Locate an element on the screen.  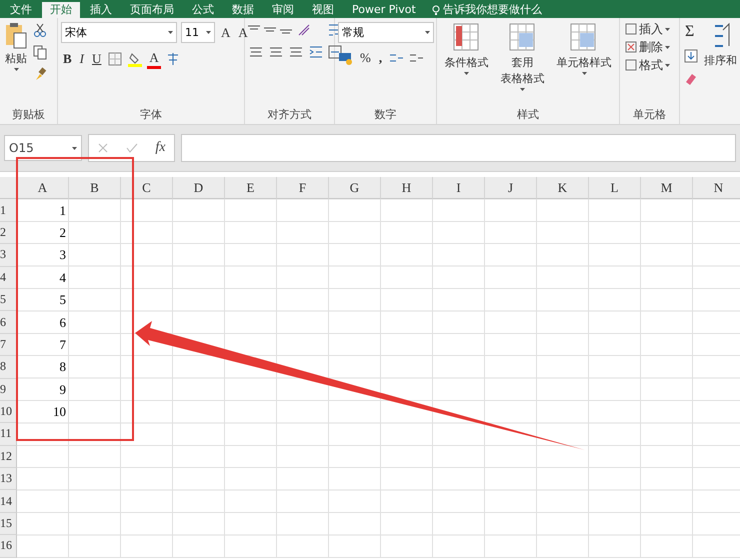
indent-icon is located at coordinates (316, 52).